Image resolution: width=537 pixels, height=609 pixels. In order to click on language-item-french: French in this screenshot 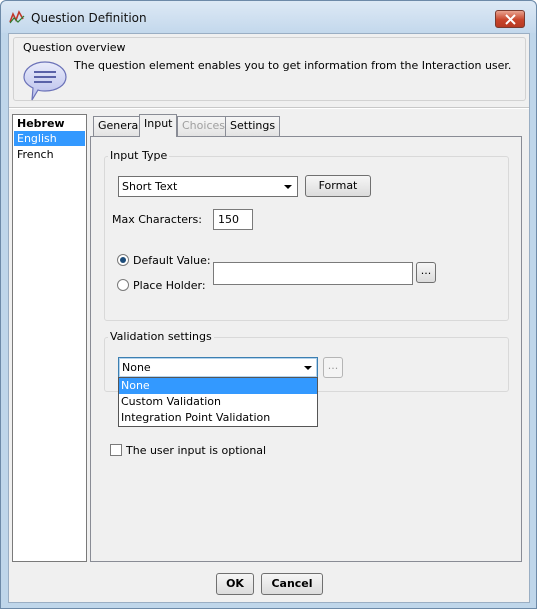, I will do `click(49, 154)`.